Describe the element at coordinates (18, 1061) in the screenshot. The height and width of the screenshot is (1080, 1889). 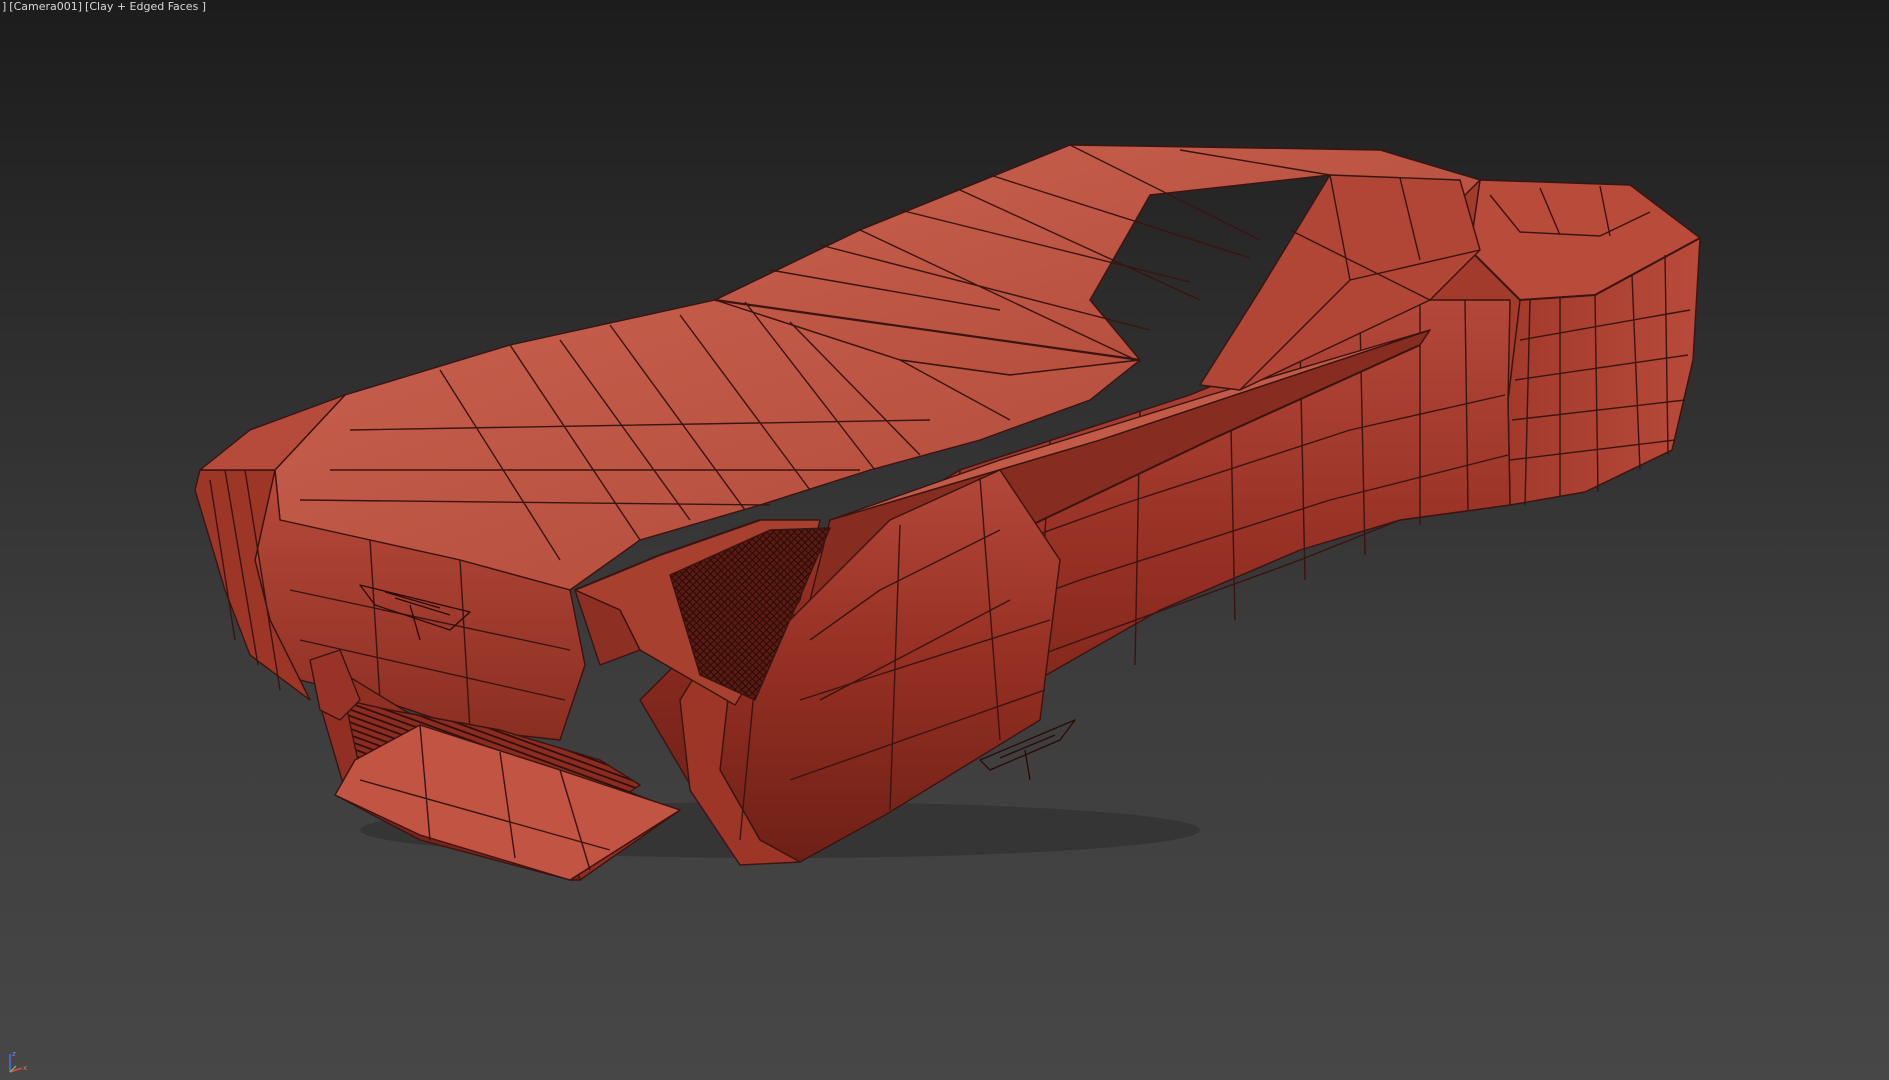
I see `axis-gizmo: z x` at that location.